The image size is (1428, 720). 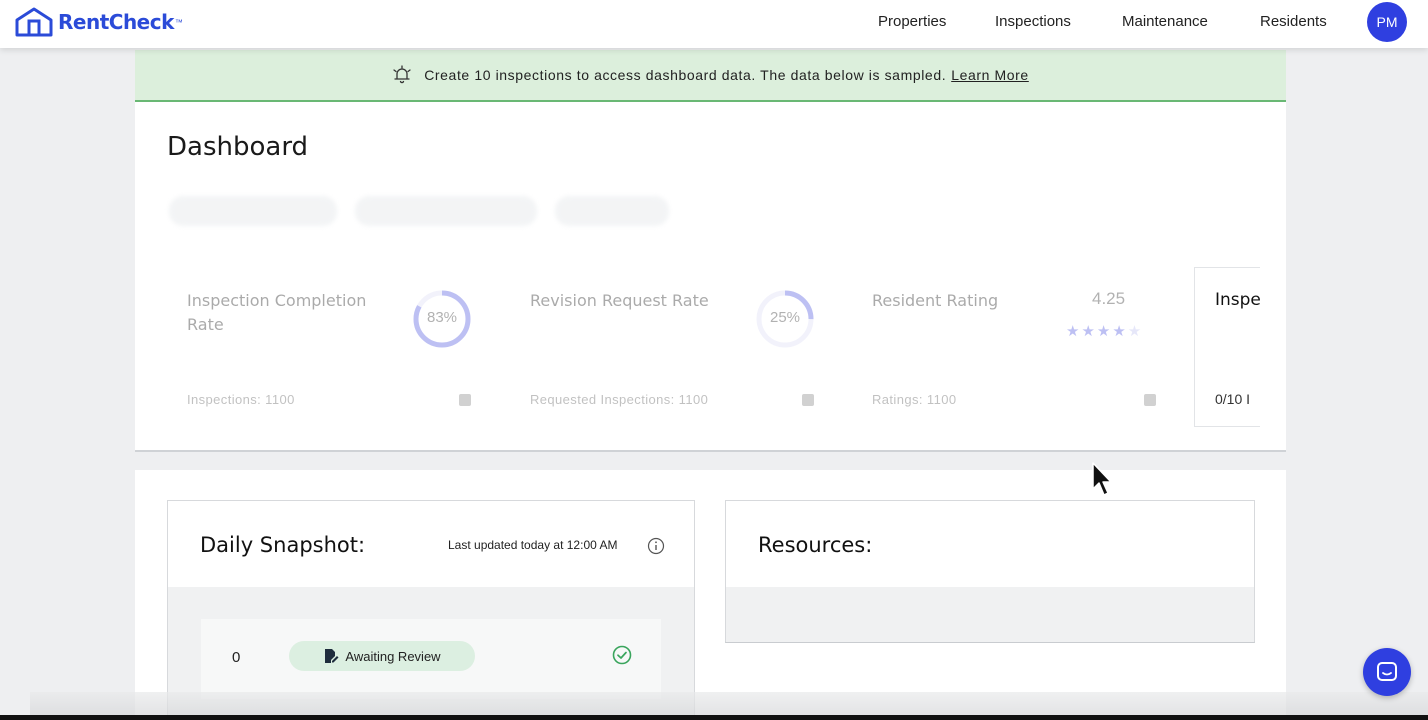 What do you see at coordinates (253, 211) in the screenshot?
I see `filter-dropdown-date` at bounding box center [253, 211].